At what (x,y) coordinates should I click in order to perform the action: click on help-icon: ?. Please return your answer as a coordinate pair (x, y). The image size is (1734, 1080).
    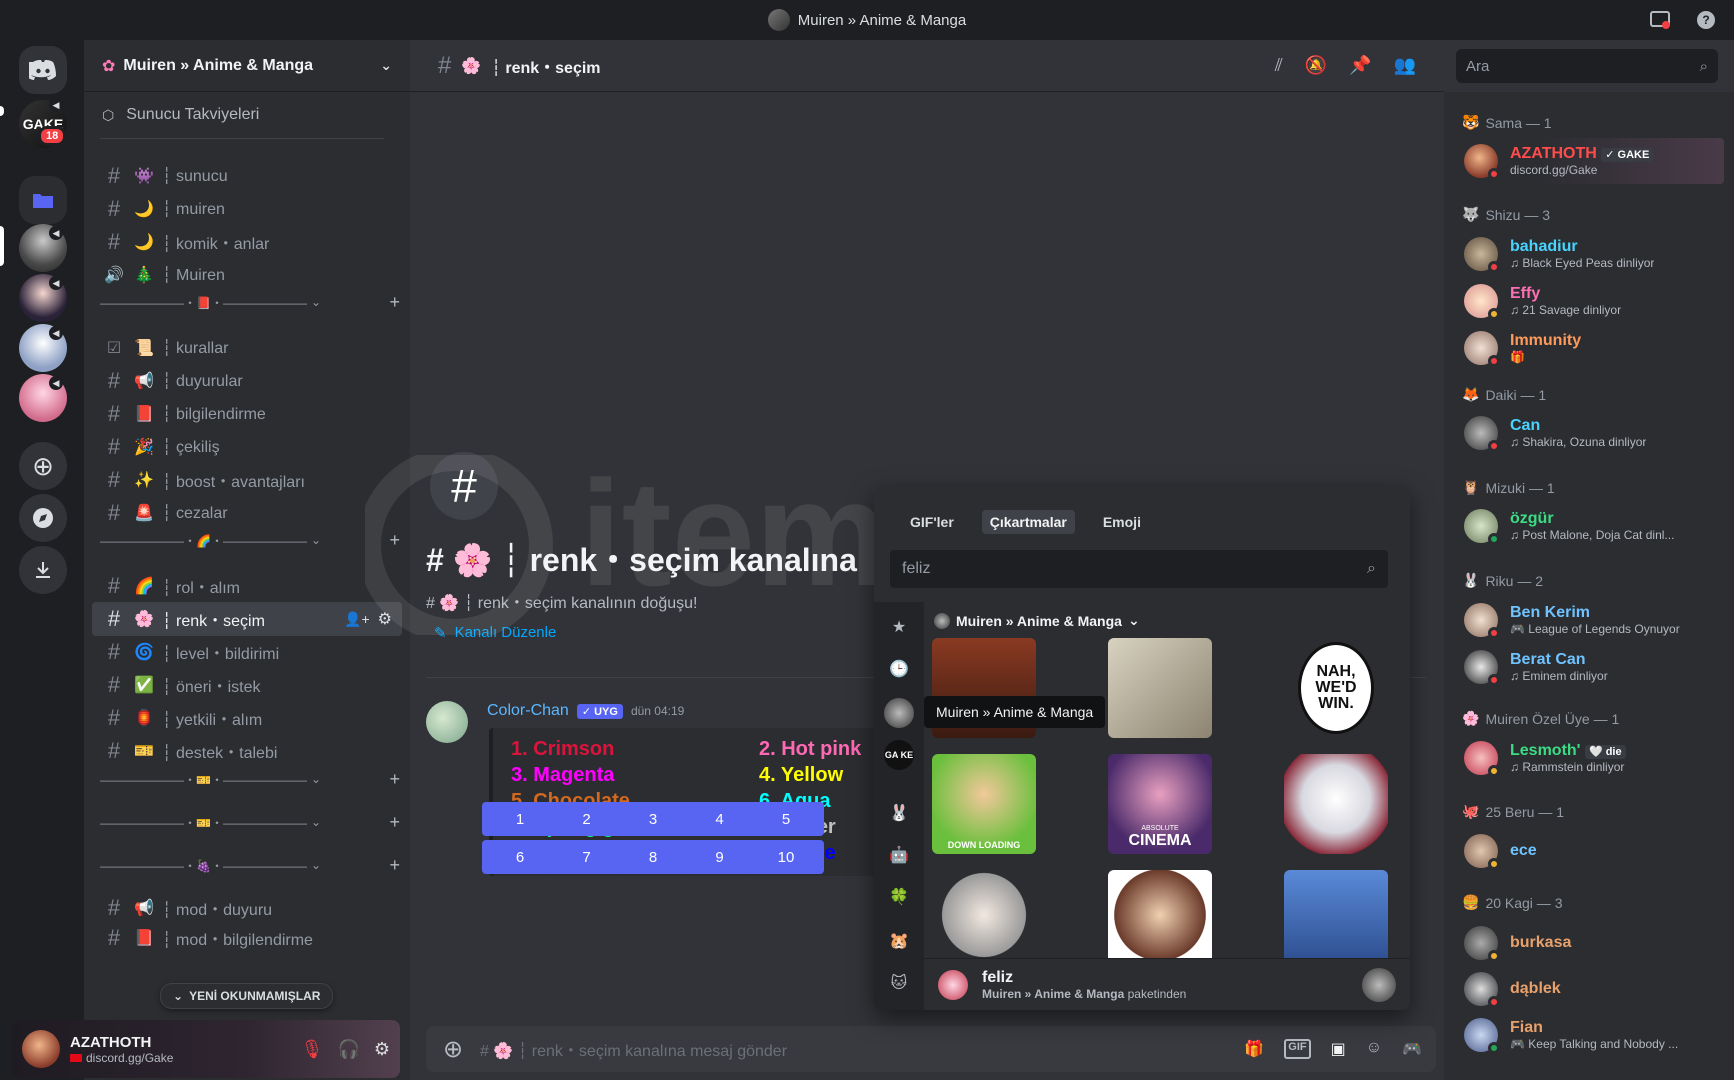
    Looking at the image, I should click on (1706, 20).